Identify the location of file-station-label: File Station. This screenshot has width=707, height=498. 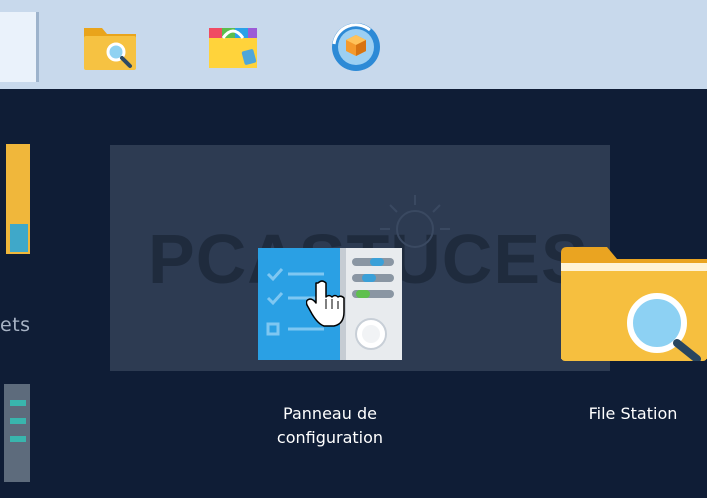
(633, 413).